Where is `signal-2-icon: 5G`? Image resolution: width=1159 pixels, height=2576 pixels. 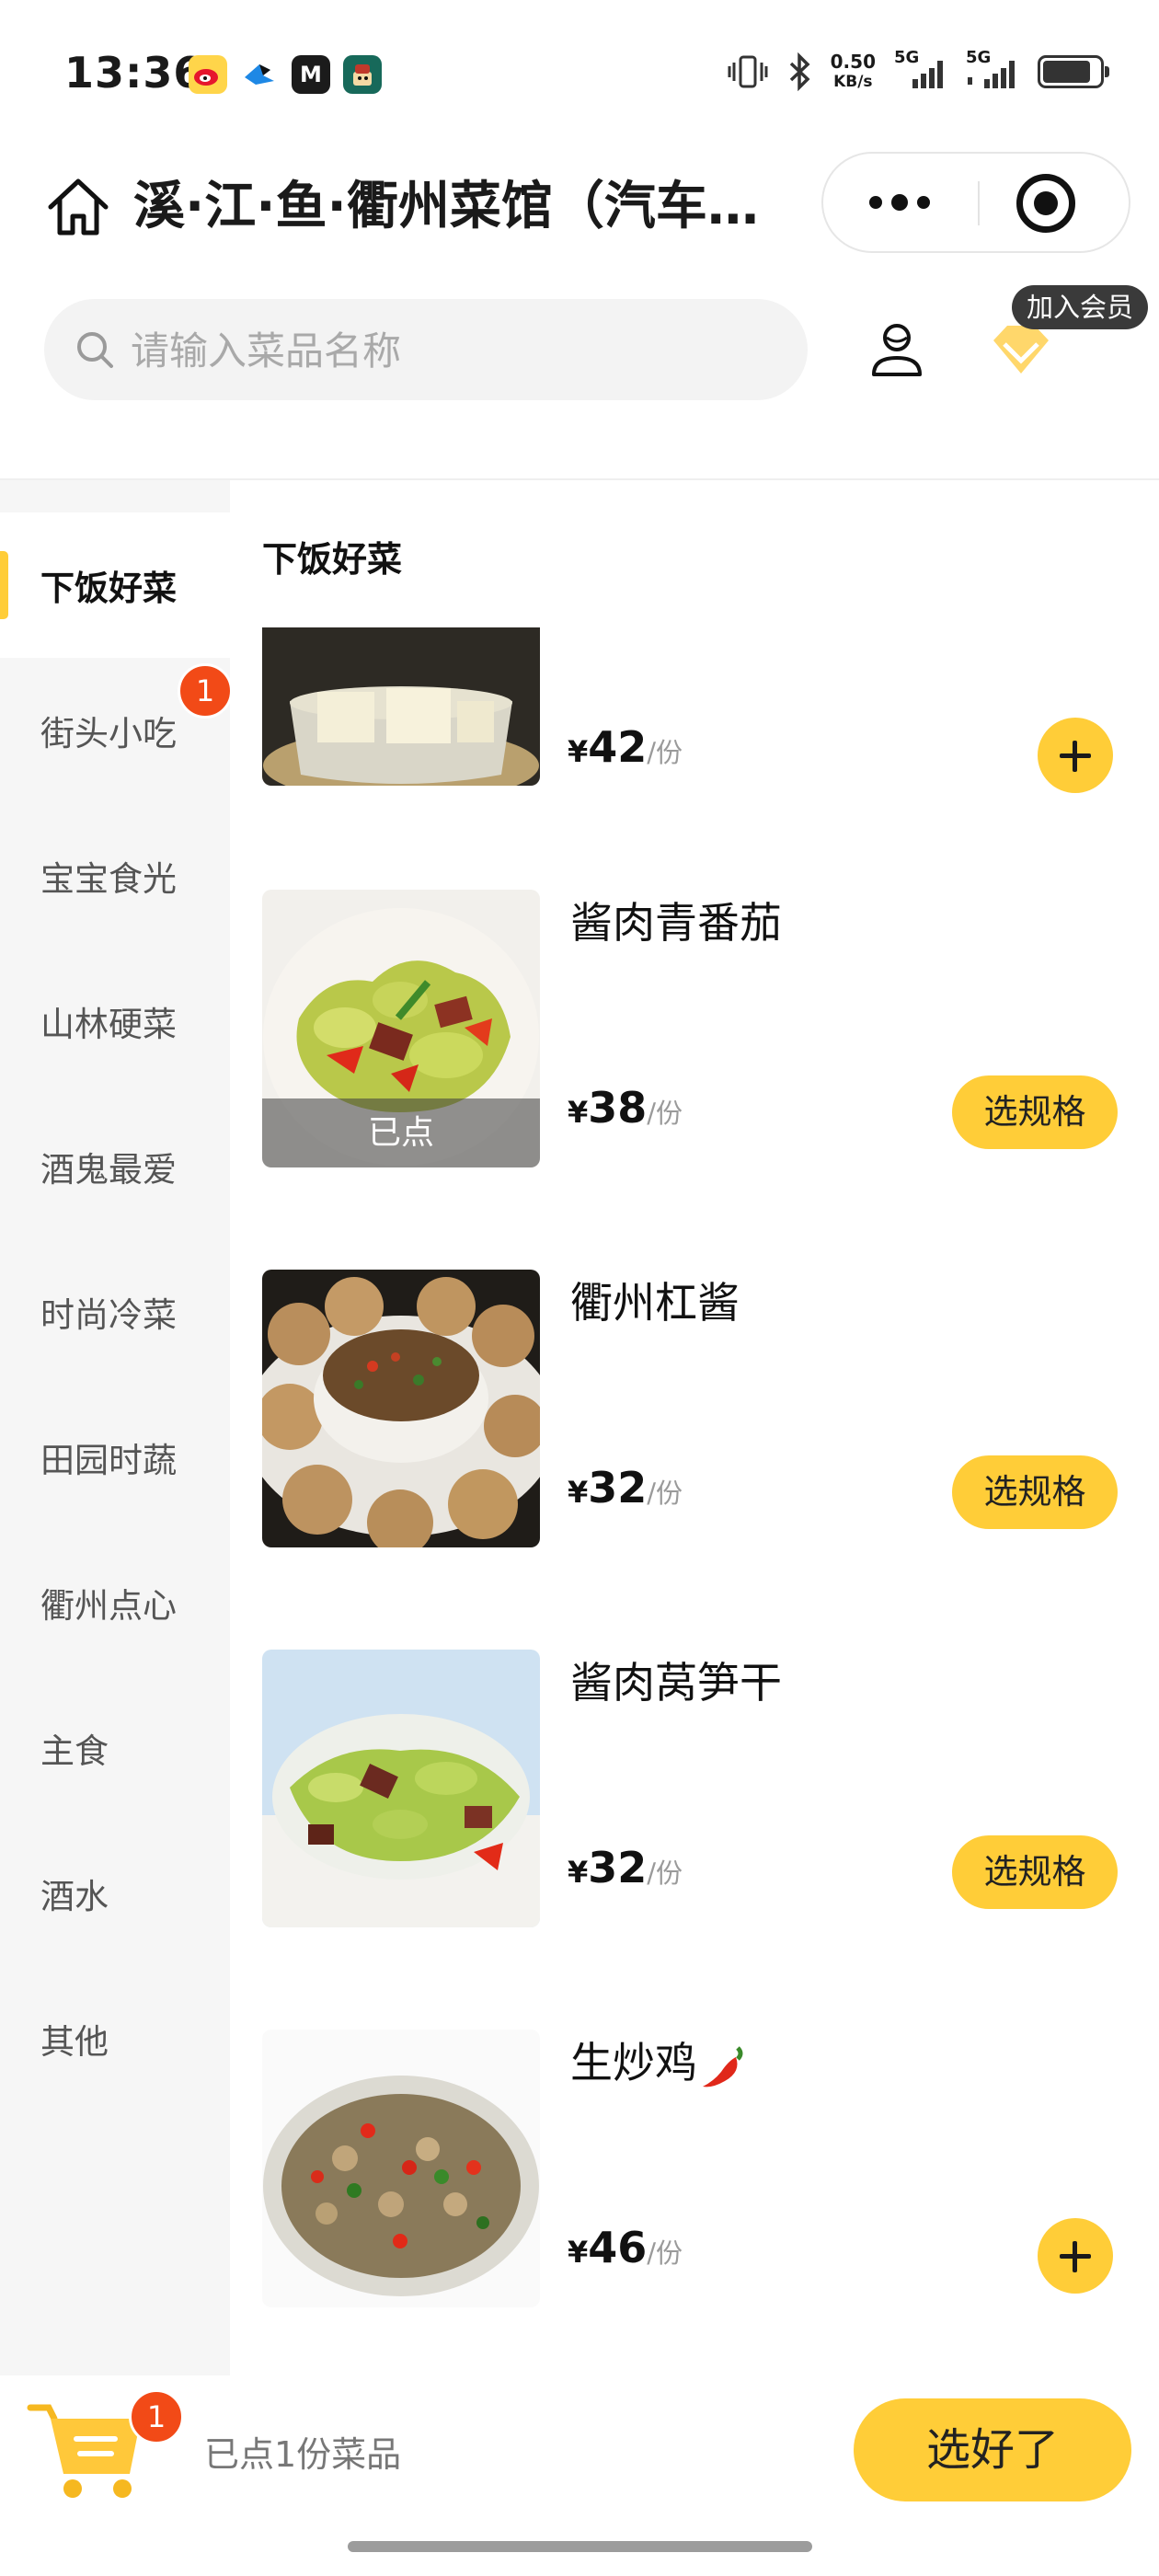 signal-2-icon: 5G is located at coordinates (992, 69).